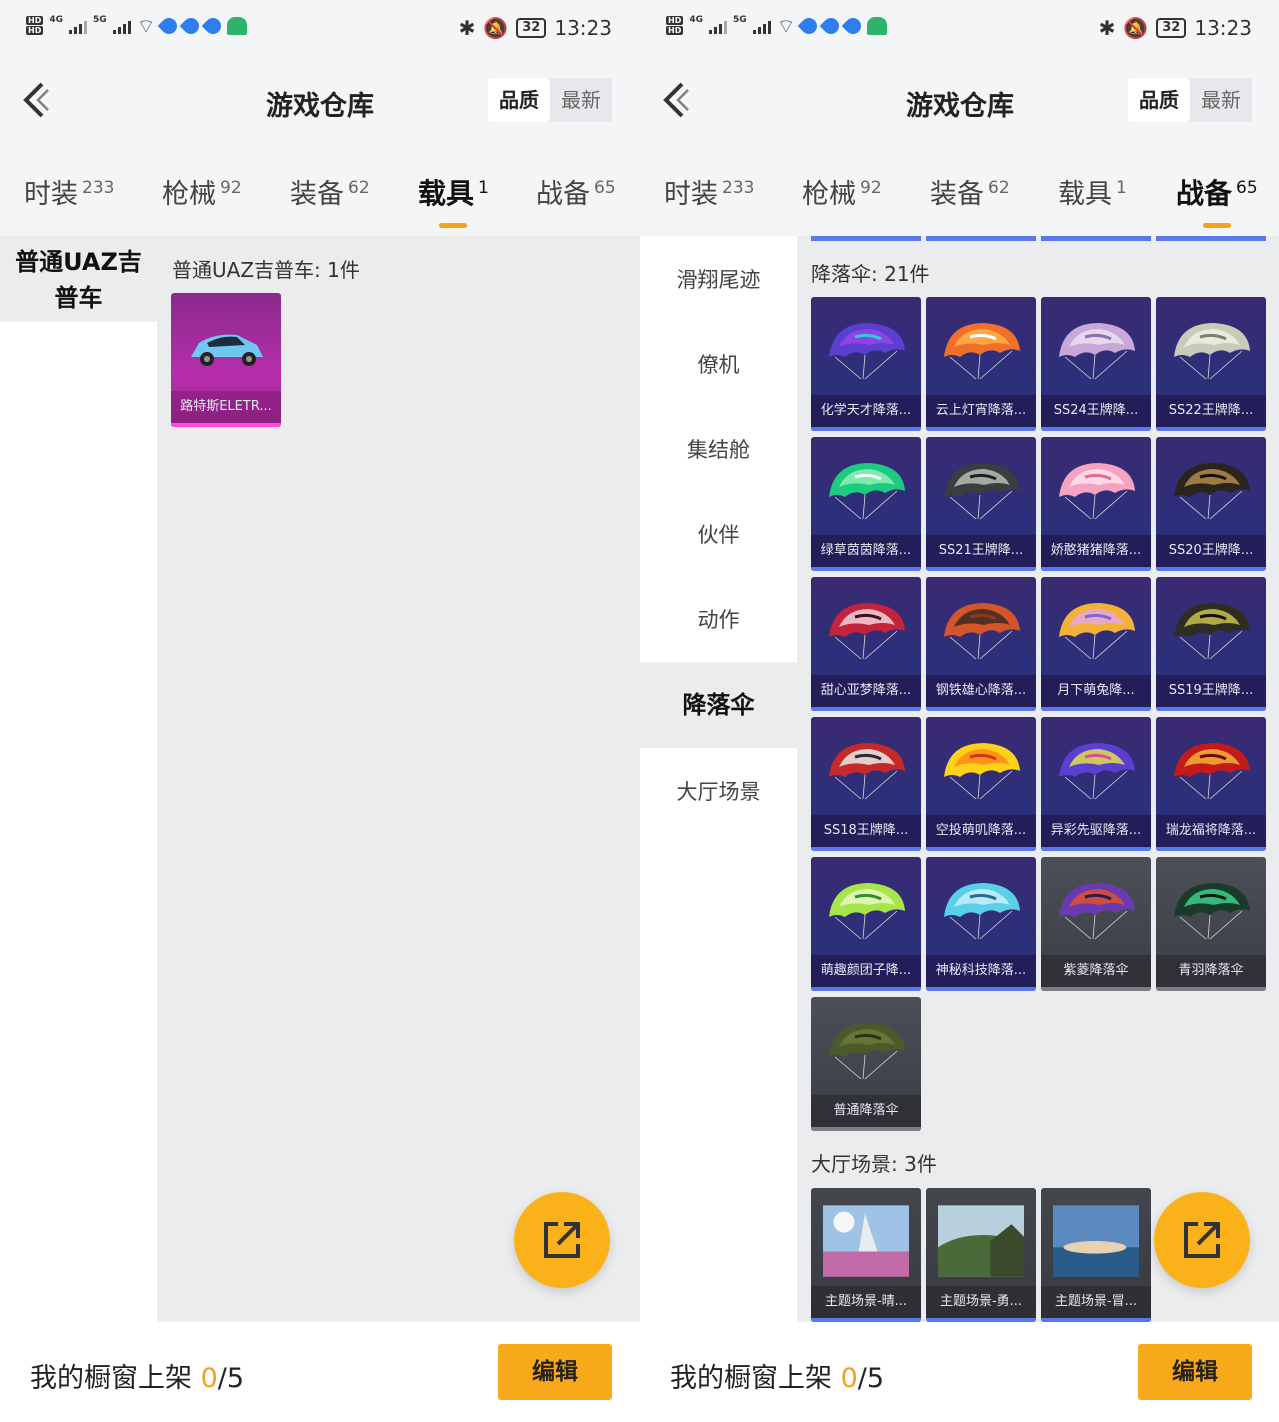  I want to click on parachute-card: 普通降落伞, so click(866, 1064).